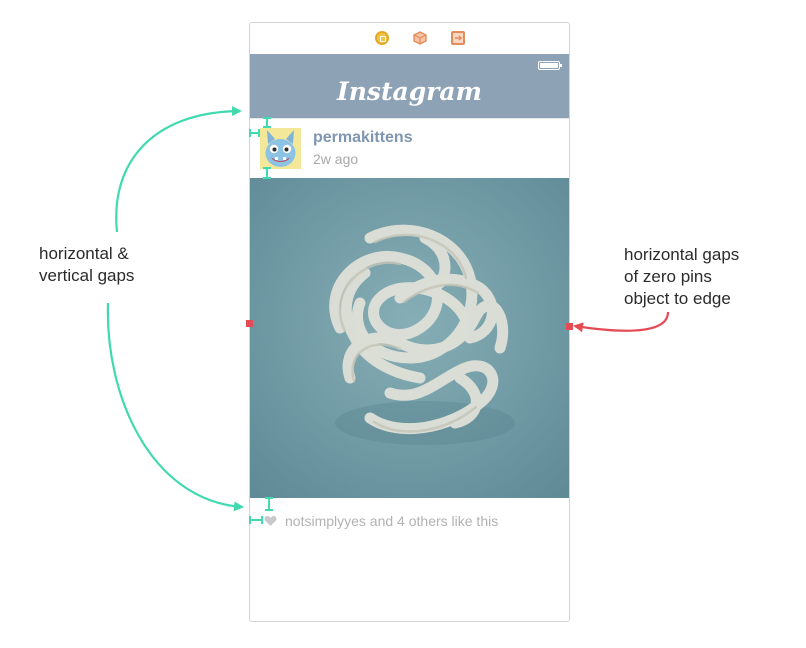 This screenshot has width=806, height=648. I want to click on username: permakittens, so click(363, 138).